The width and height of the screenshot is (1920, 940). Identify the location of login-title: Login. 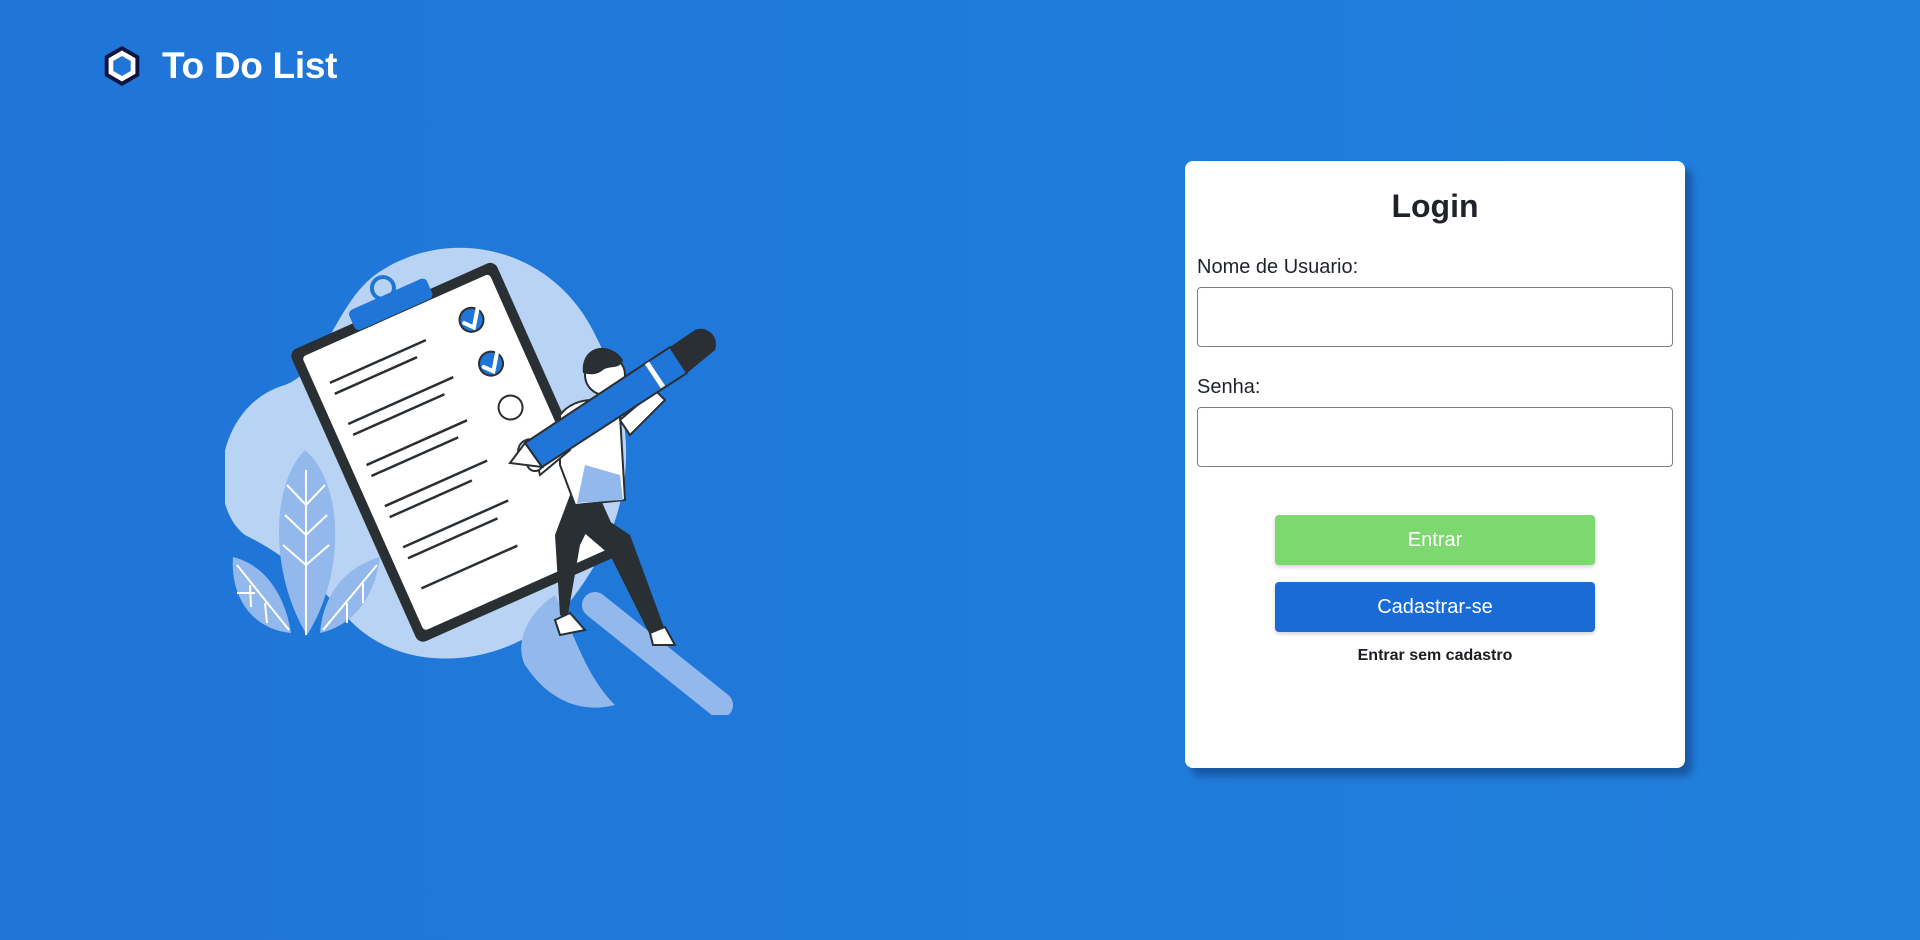
(1435, 206).